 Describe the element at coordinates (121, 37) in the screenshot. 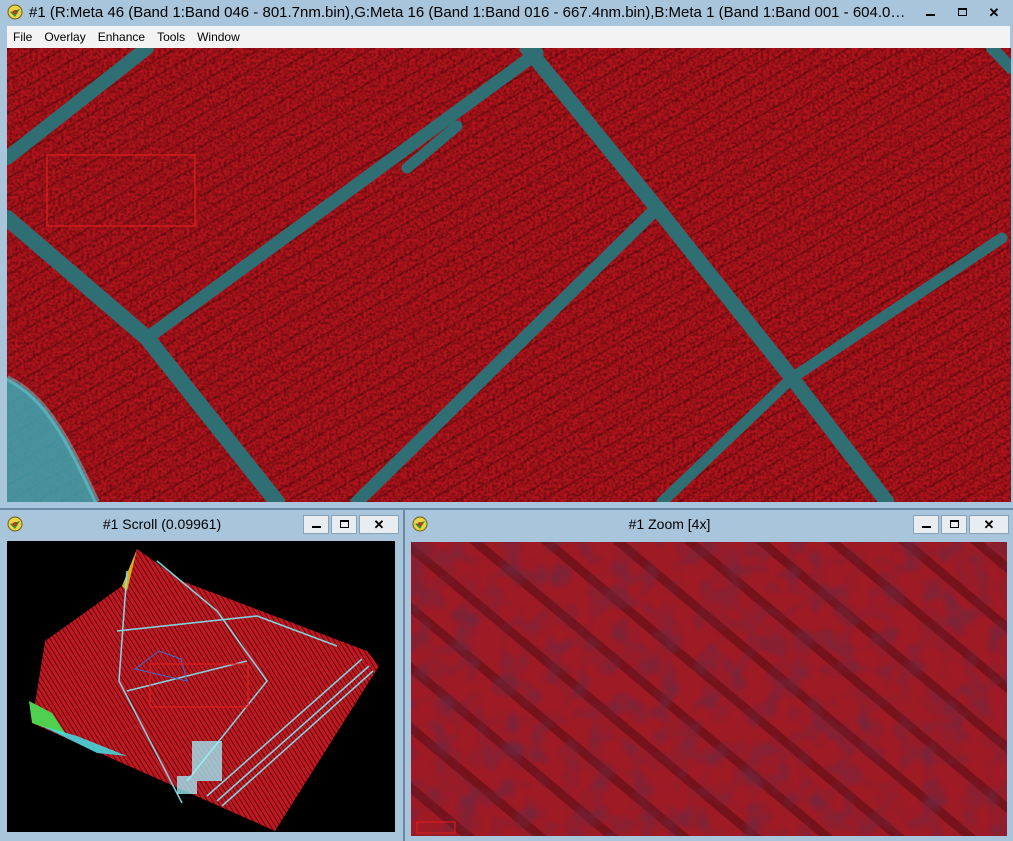

I see `menu-enhance: Enhance` at that location.